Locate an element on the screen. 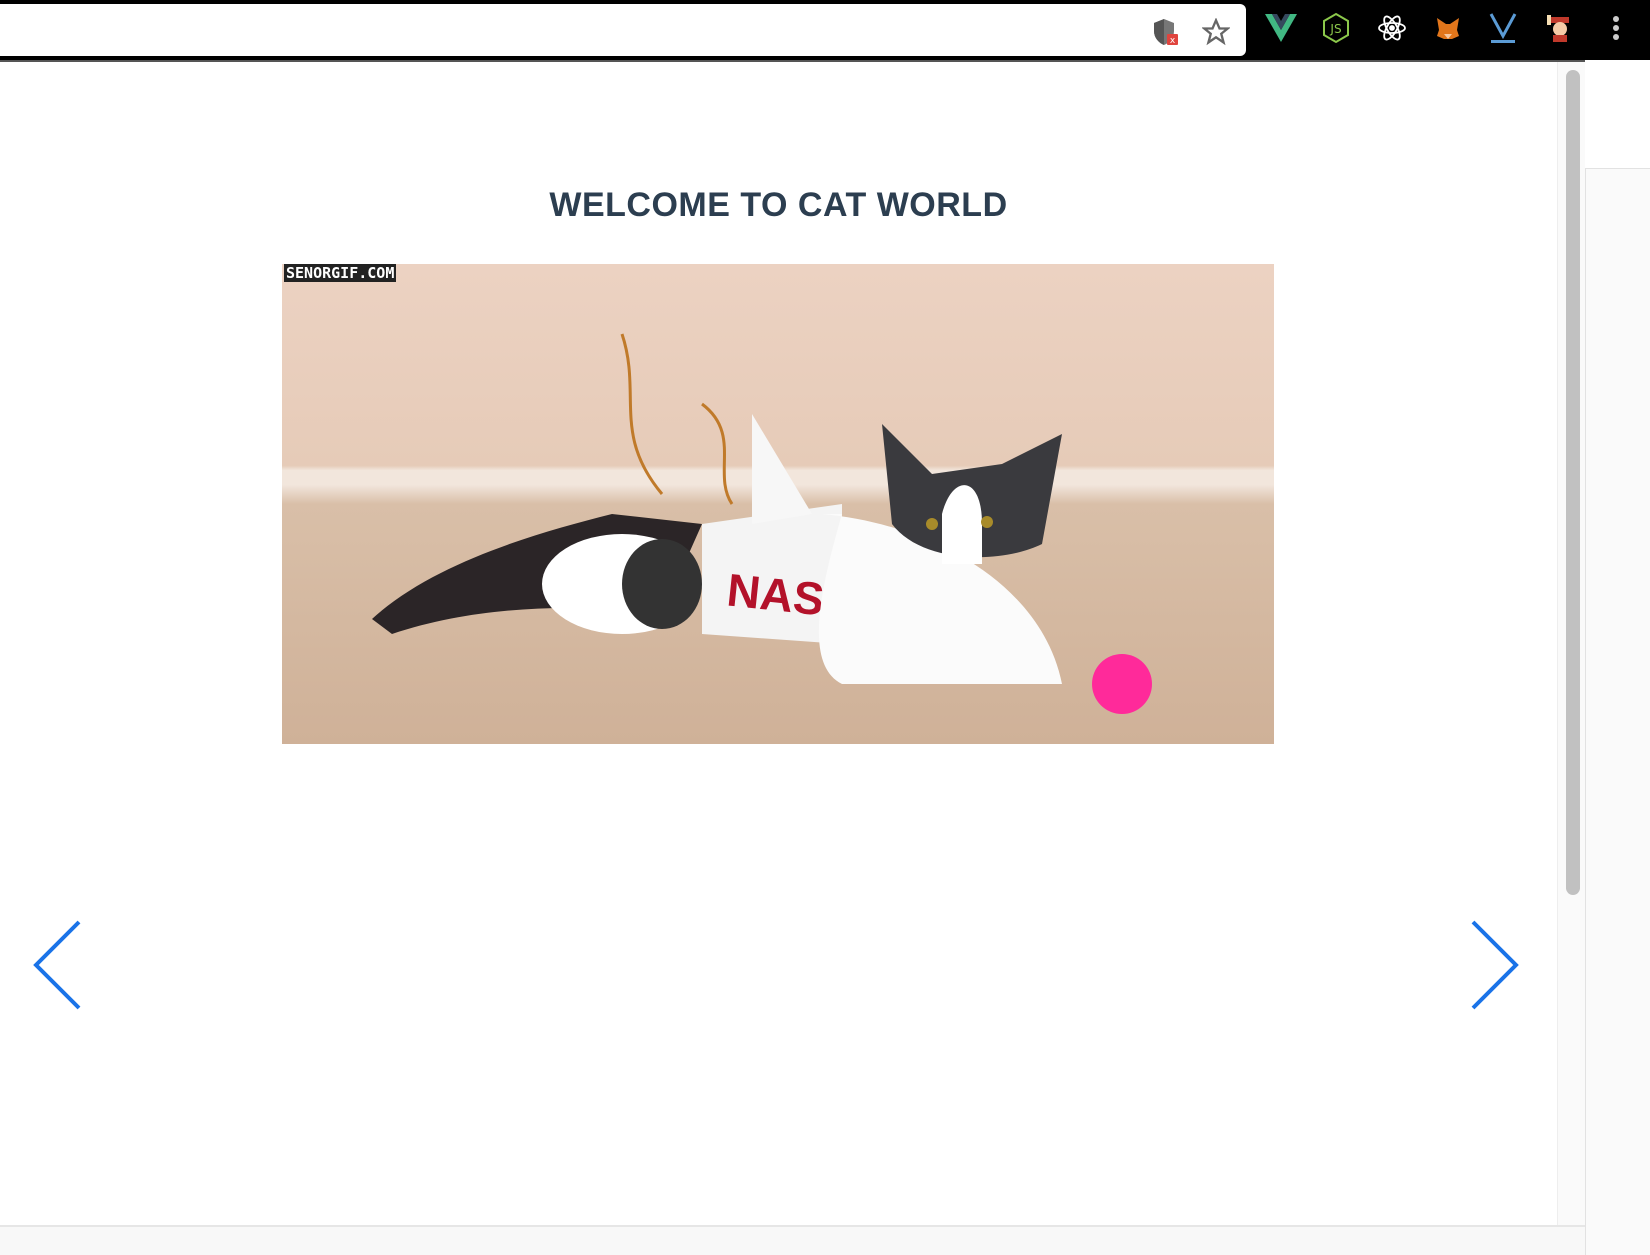 The height and width of the screenshot is (1255, 1650). next-slide-button is located at coordinates (1495, 965).